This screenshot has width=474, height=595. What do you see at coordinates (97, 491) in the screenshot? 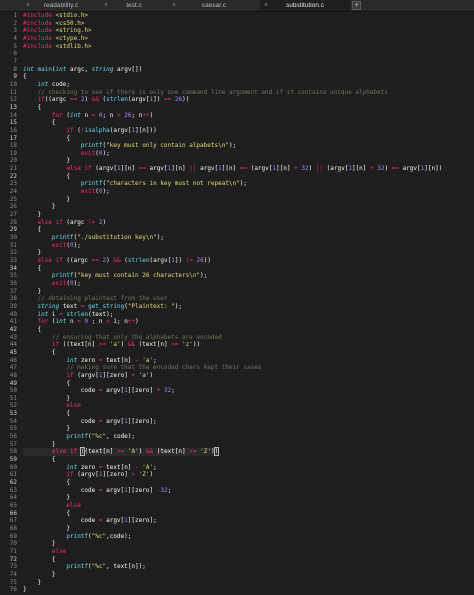
I see `code-text: code = argv[1][zero] -32;` at bounding box center [97, 491].